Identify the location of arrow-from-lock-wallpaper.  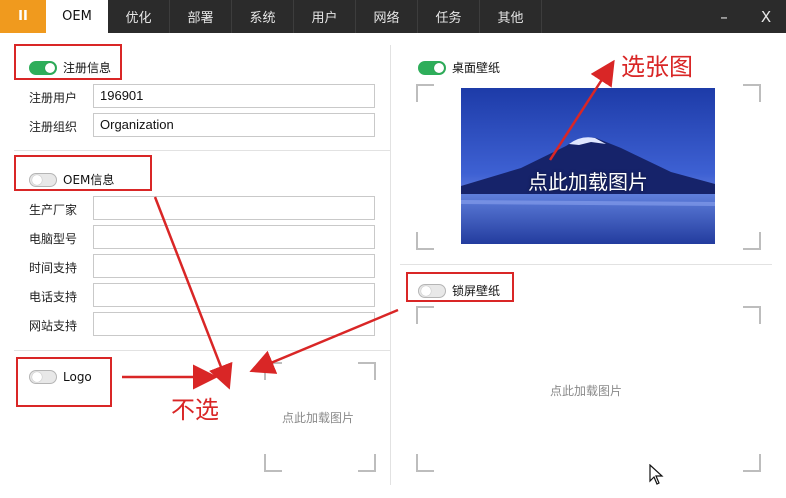
(324, 341).